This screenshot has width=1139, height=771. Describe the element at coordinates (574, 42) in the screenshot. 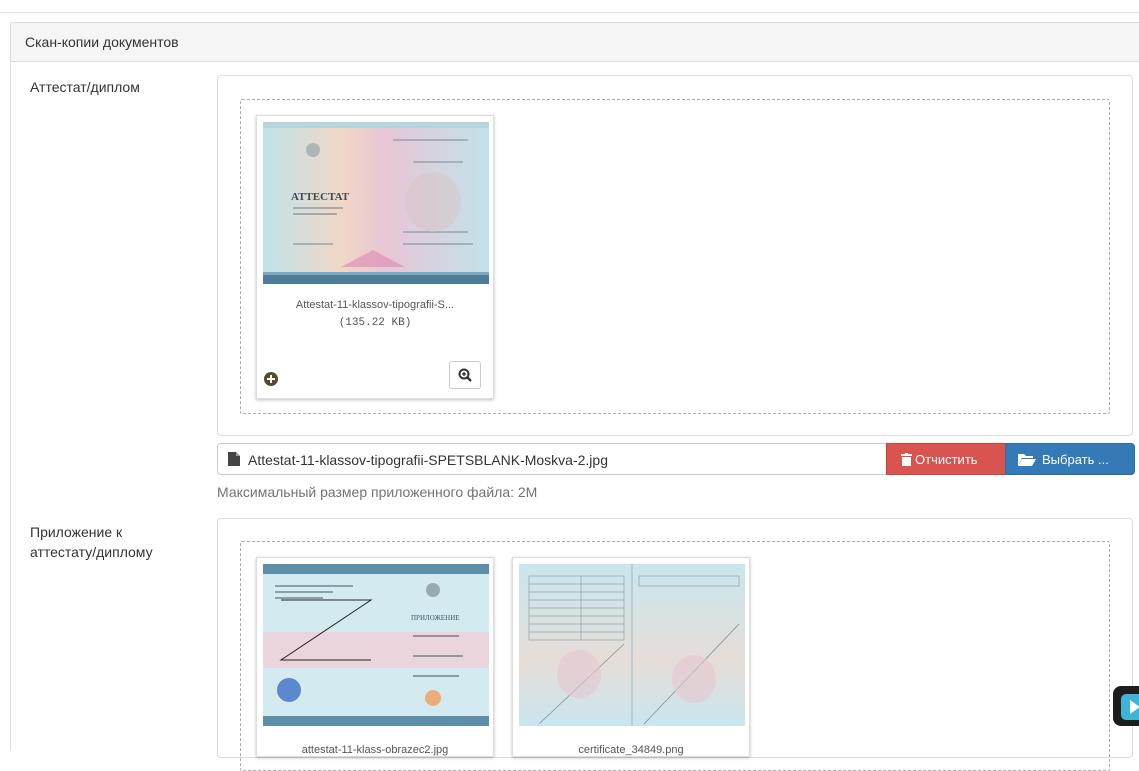

I see `panel-heading: Скан-копии документов` at that location.